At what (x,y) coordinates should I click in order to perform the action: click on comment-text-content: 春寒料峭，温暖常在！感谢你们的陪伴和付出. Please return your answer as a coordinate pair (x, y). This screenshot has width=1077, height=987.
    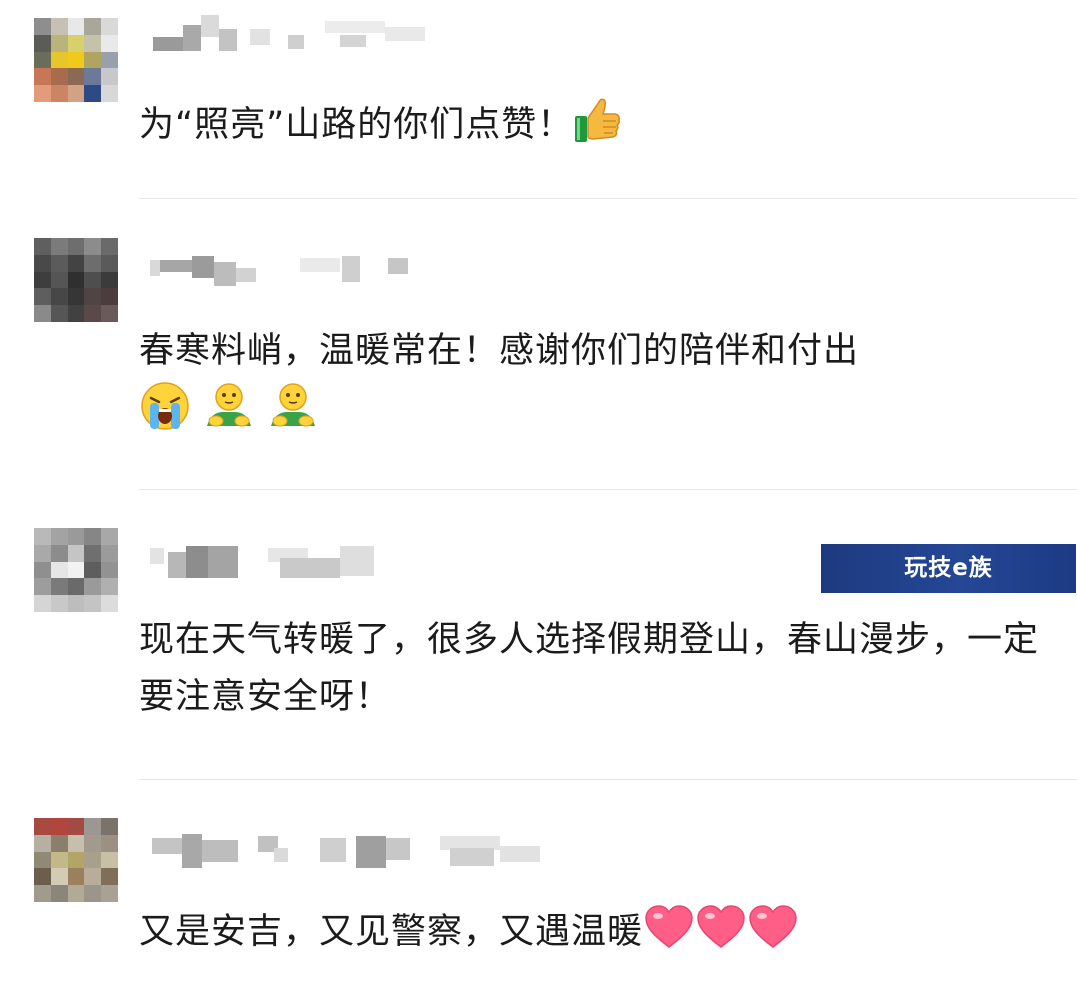
    Looking at the image, I should click on (499, 351).